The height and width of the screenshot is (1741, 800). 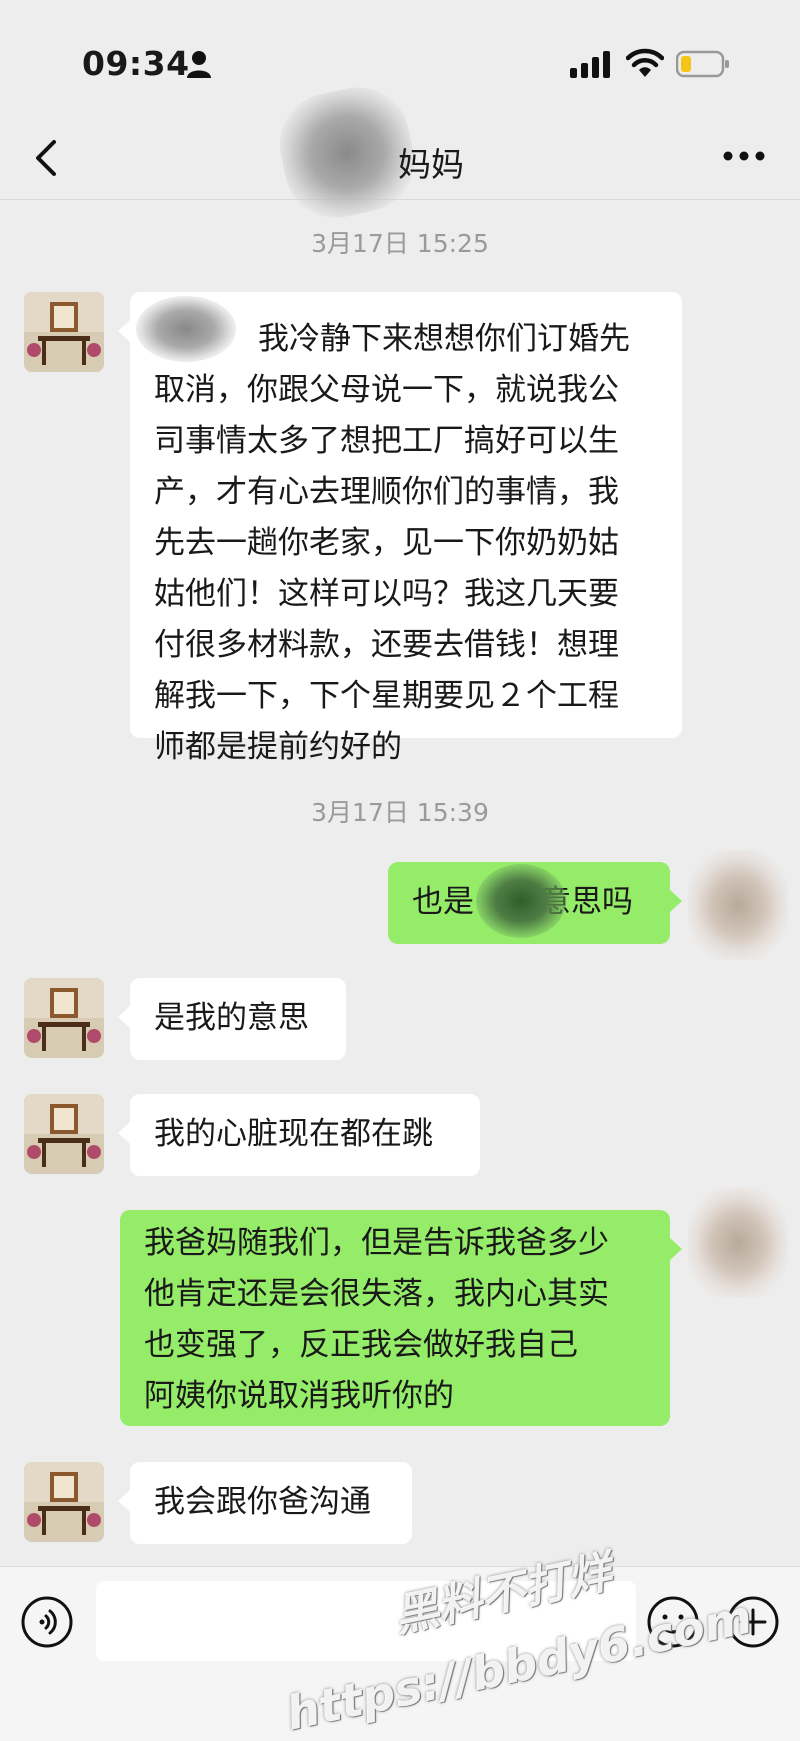 I want to click on chat-title: 妈妈, so click(x=431, y=164).